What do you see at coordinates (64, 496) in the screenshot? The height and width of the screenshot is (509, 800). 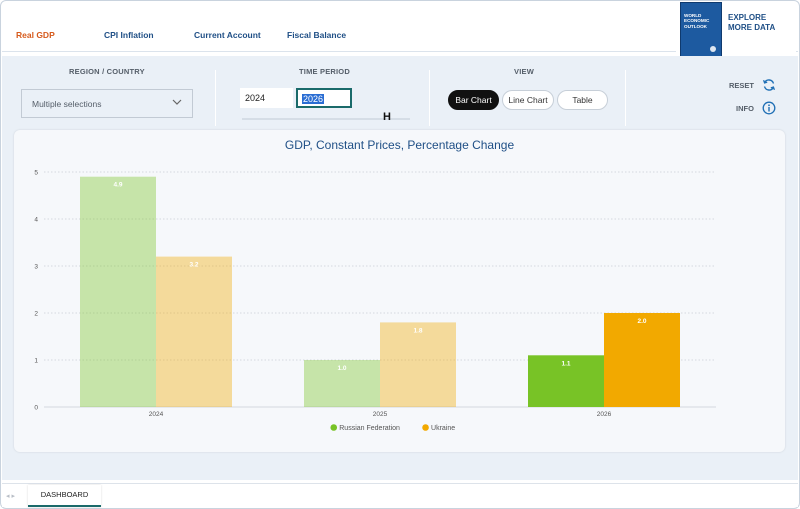 I see `tab-dashboard: DASHBOARD` at bounding box center [64, 496].